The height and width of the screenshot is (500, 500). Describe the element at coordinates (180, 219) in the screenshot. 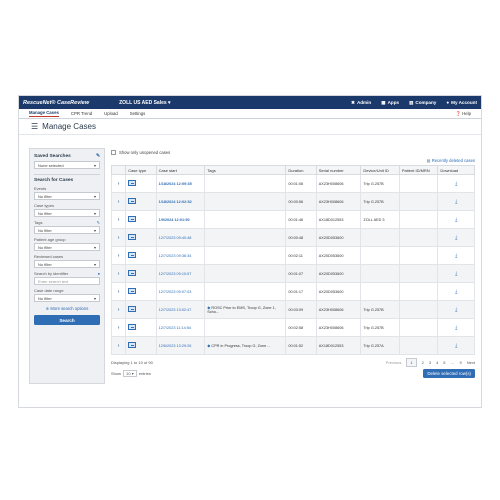

I see `case-start-link: 1/9/2024 12:01:50` at that location.